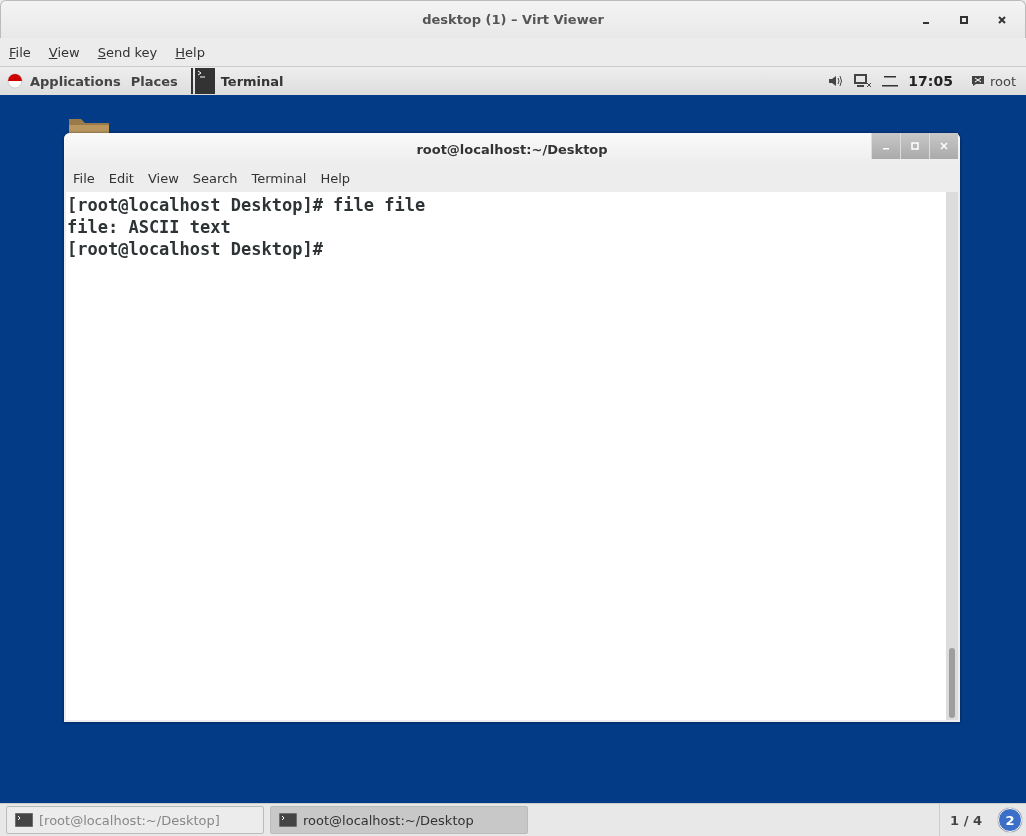 This screenshot has height=836, width=1026. What do you see at coordinates (513, 19) in the screenshot?
I see `window-title: desktop (1) – Virt Viewer` at bounding box center [513, 19].